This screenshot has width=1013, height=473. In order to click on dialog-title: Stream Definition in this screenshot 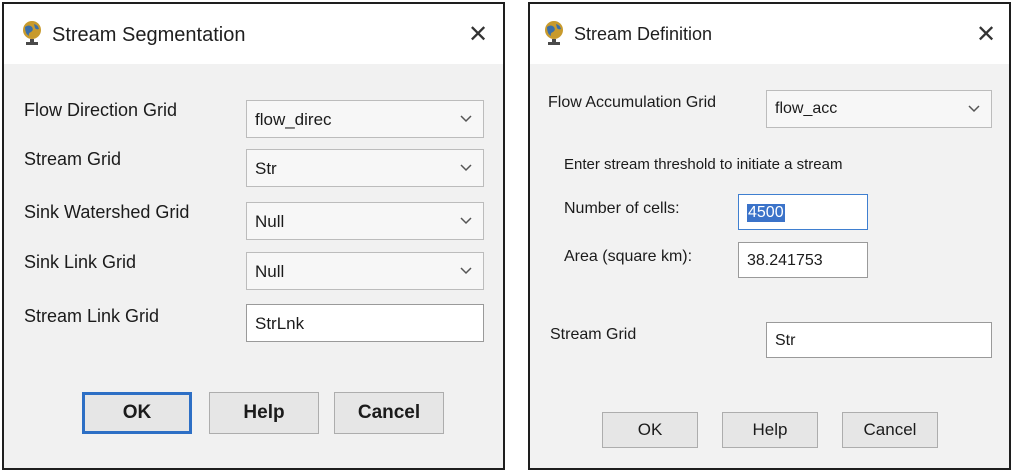, I will do `click(643, 34)`.